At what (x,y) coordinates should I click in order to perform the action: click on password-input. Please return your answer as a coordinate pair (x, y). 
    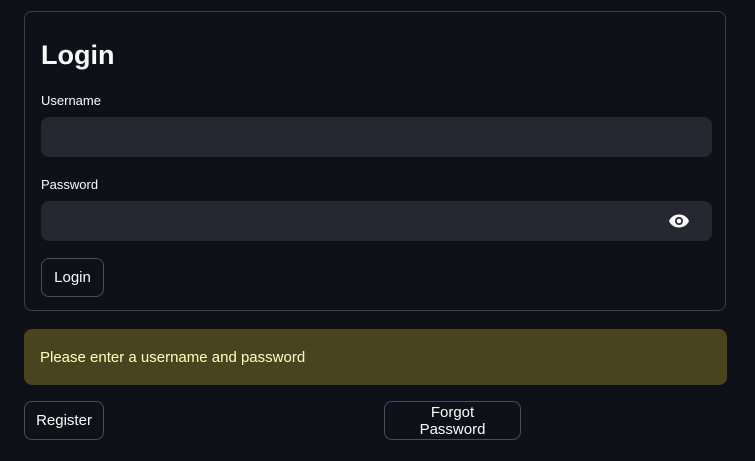
    Looking at the image, I should click on (376, 221).